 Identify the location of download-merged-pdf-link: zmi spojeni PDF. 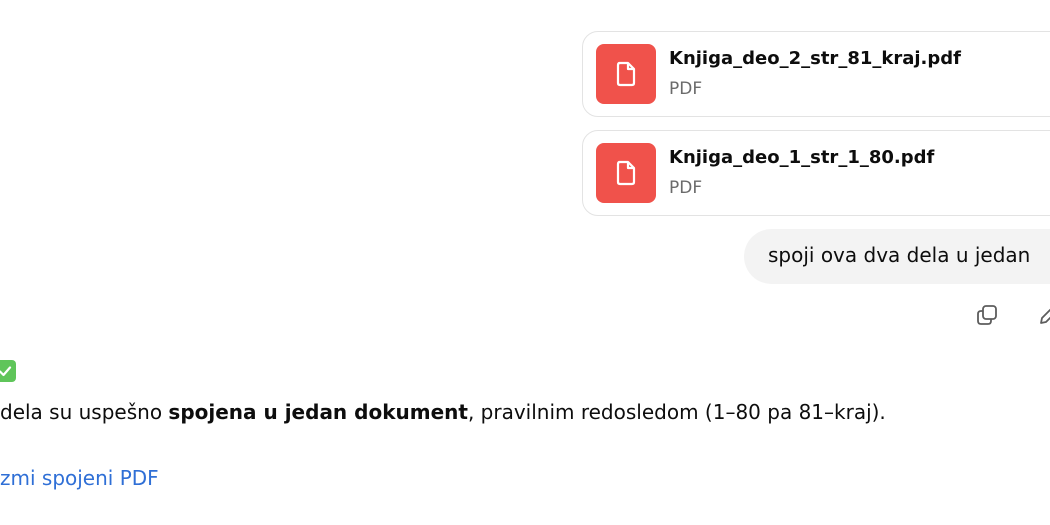
(79, 478).